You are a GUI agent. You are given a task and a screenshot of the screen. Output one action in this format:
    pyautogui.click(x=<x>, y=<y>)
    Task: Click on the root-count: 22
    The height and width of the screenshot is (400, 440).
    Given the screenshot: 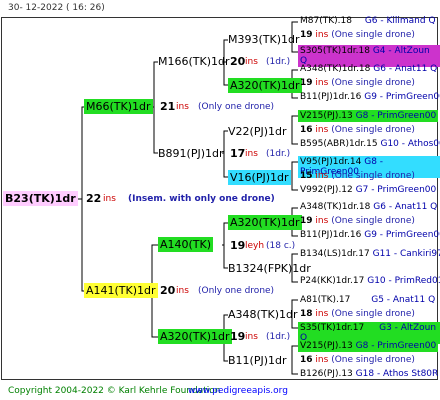 What is the action you would take?
    pyautogui.click(x=94, y=198)
    